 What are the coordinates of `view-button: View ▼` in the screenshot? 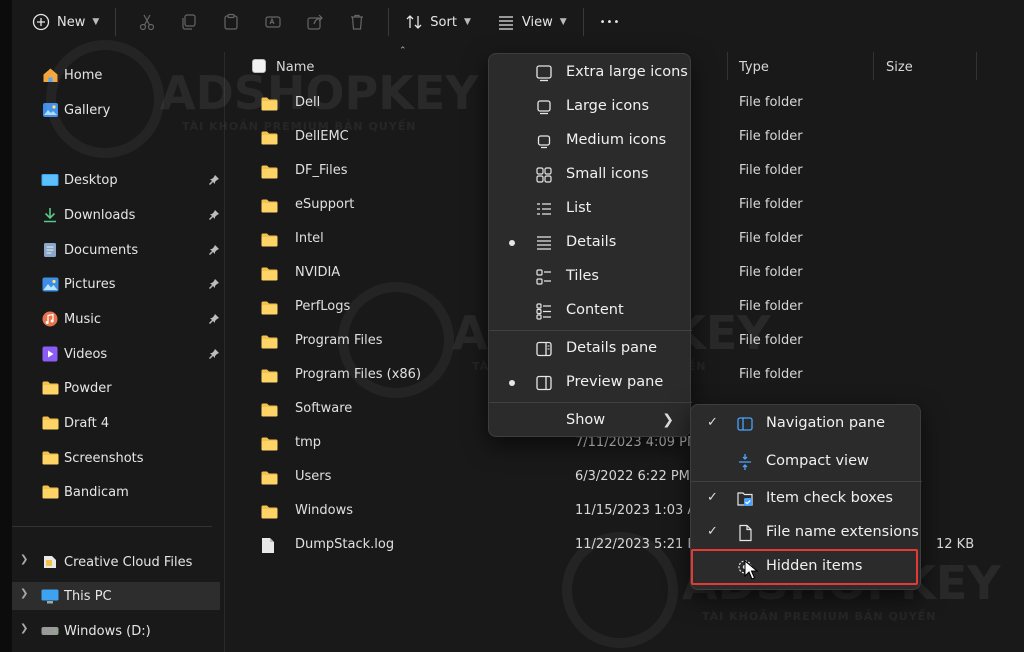 It's located at (532, 22).